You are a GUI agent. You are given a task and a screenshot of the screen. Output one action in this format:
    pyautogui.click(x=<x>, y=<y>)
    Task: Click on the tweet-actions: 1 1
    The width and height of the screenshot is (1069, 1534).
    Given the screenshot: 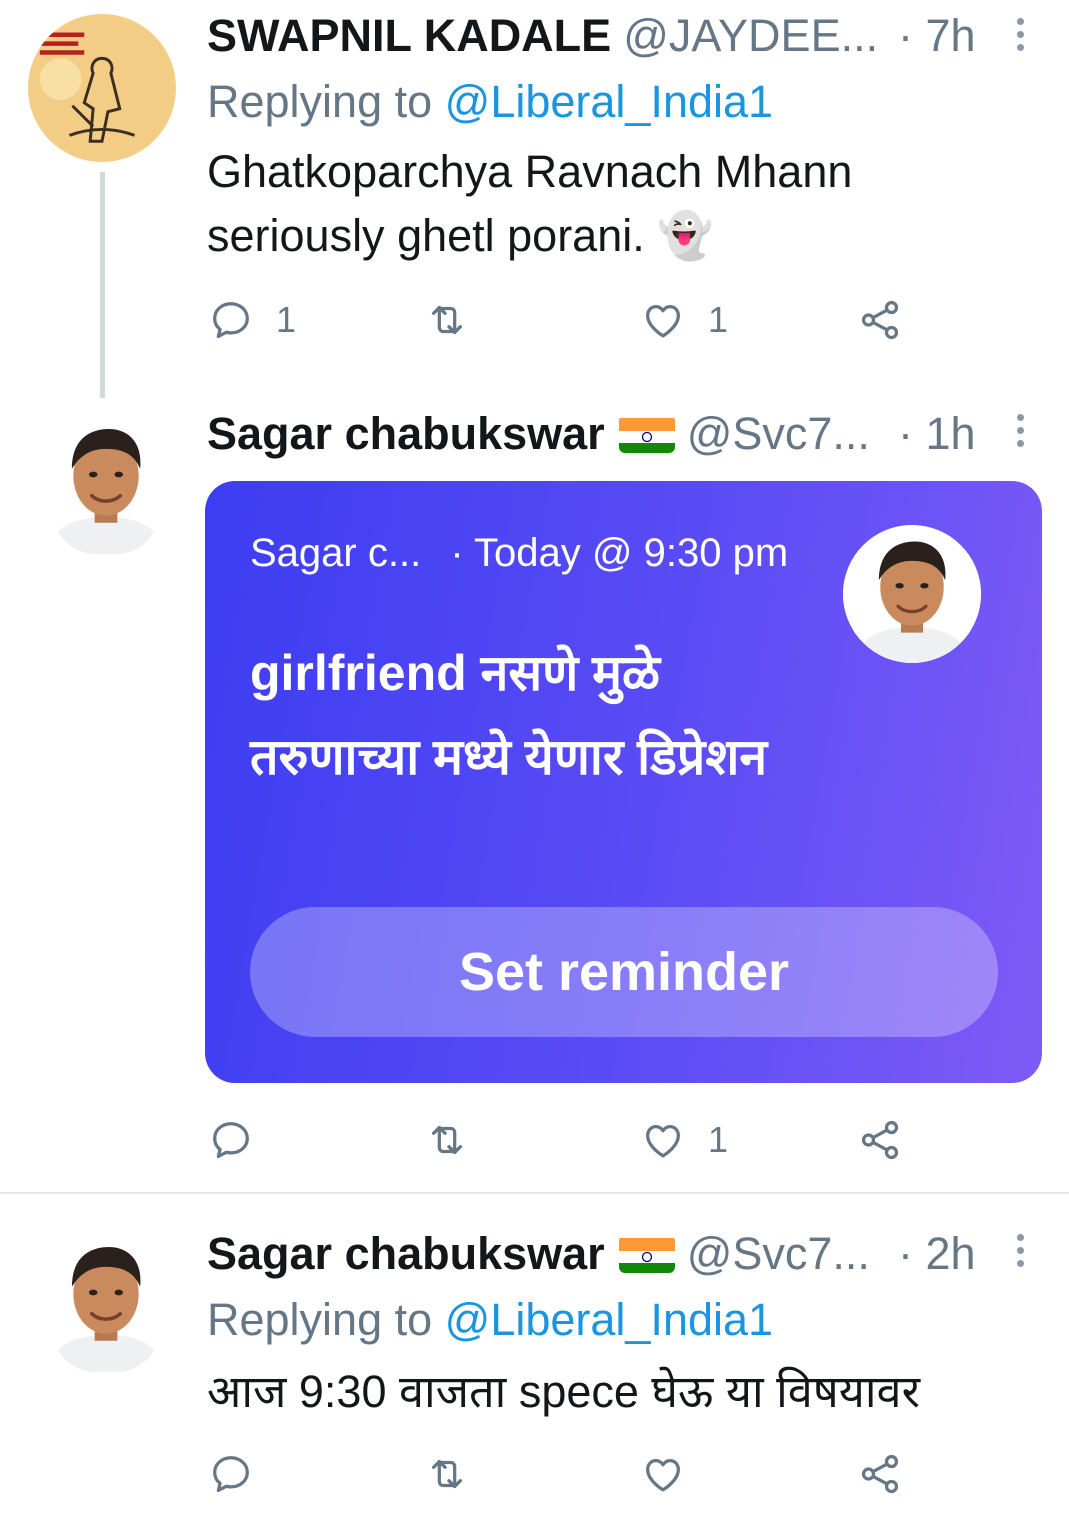 What is the action you would take?
    pyautogui.click(x=534, y=320)
    